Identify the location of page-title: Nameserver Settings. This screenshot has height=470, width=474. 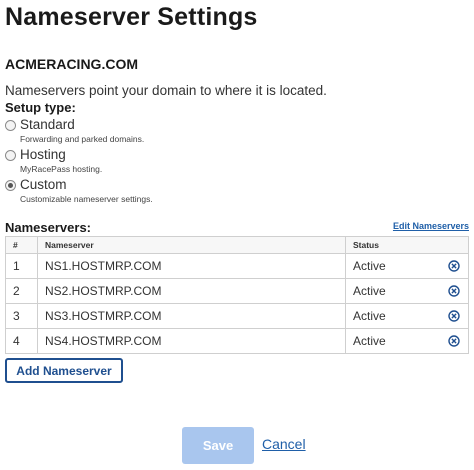
(131, 17).